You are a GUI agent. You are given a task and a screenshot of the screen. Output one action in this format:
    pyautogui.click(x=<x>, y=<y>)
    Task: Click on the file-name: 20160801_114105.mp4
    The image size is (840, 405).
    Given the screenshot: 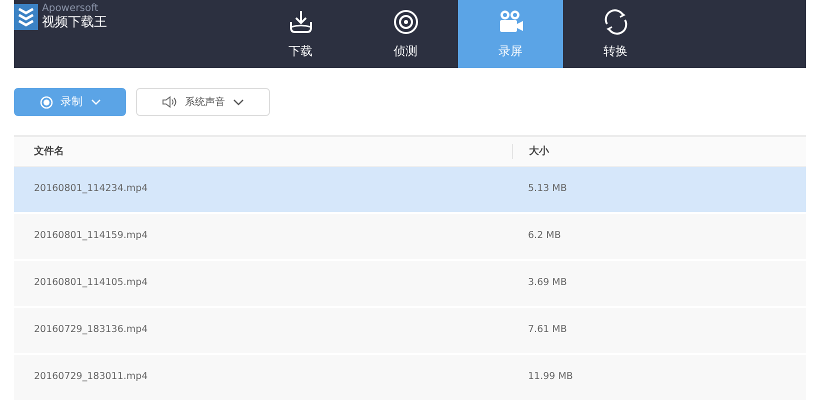 What is the action you would take?
    pyautogui.click(x=91, y=283)
    